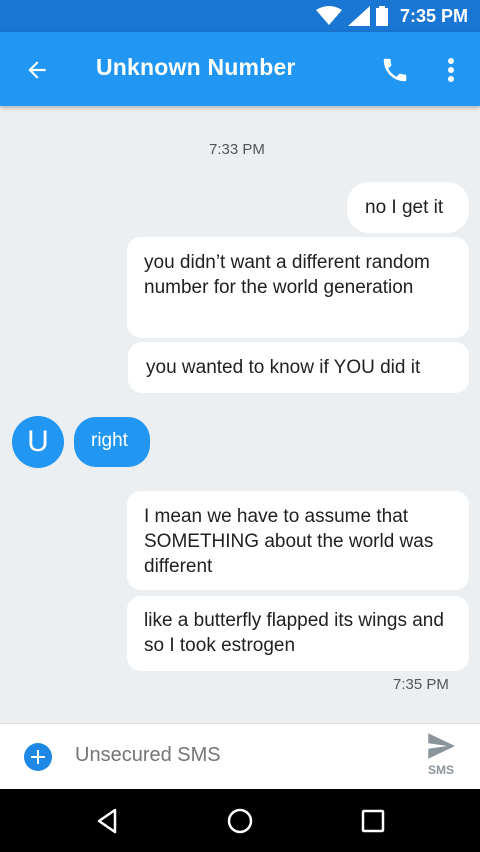 The width and height of the screenshot is (480, 852). I want to click on avatar: U, so click(38, 442).